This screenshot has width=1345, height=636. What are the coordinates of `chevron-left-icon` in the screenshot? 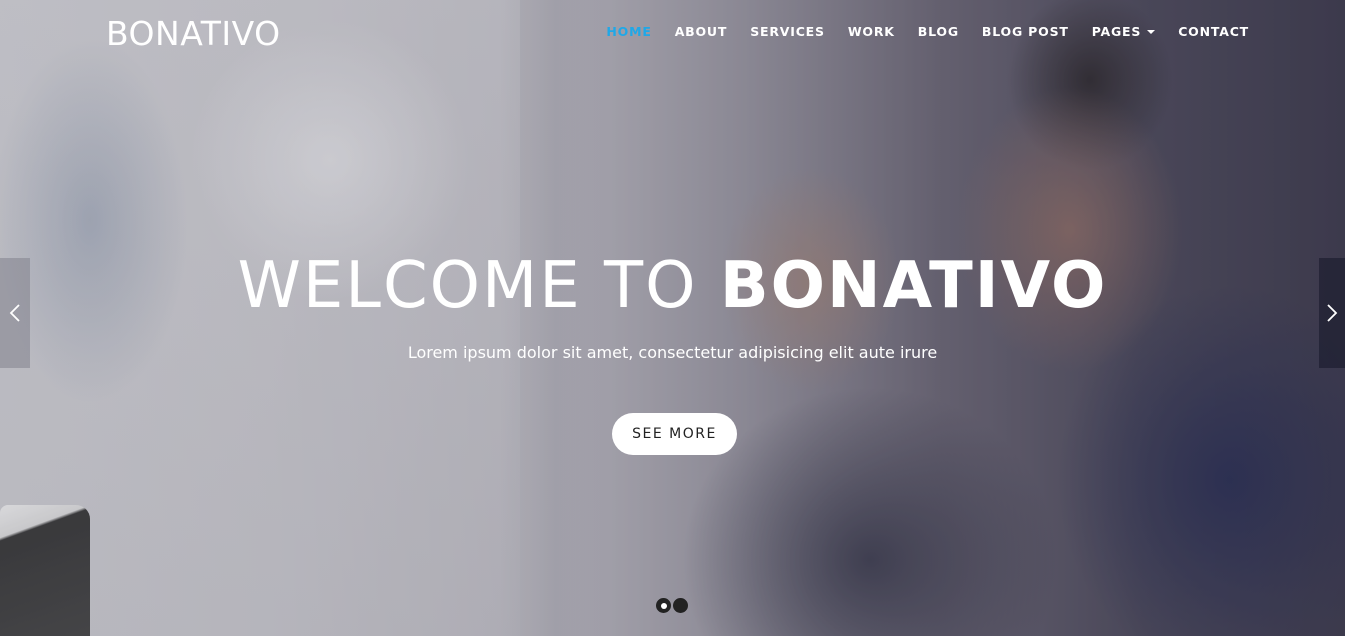 It's located at (14, 313).